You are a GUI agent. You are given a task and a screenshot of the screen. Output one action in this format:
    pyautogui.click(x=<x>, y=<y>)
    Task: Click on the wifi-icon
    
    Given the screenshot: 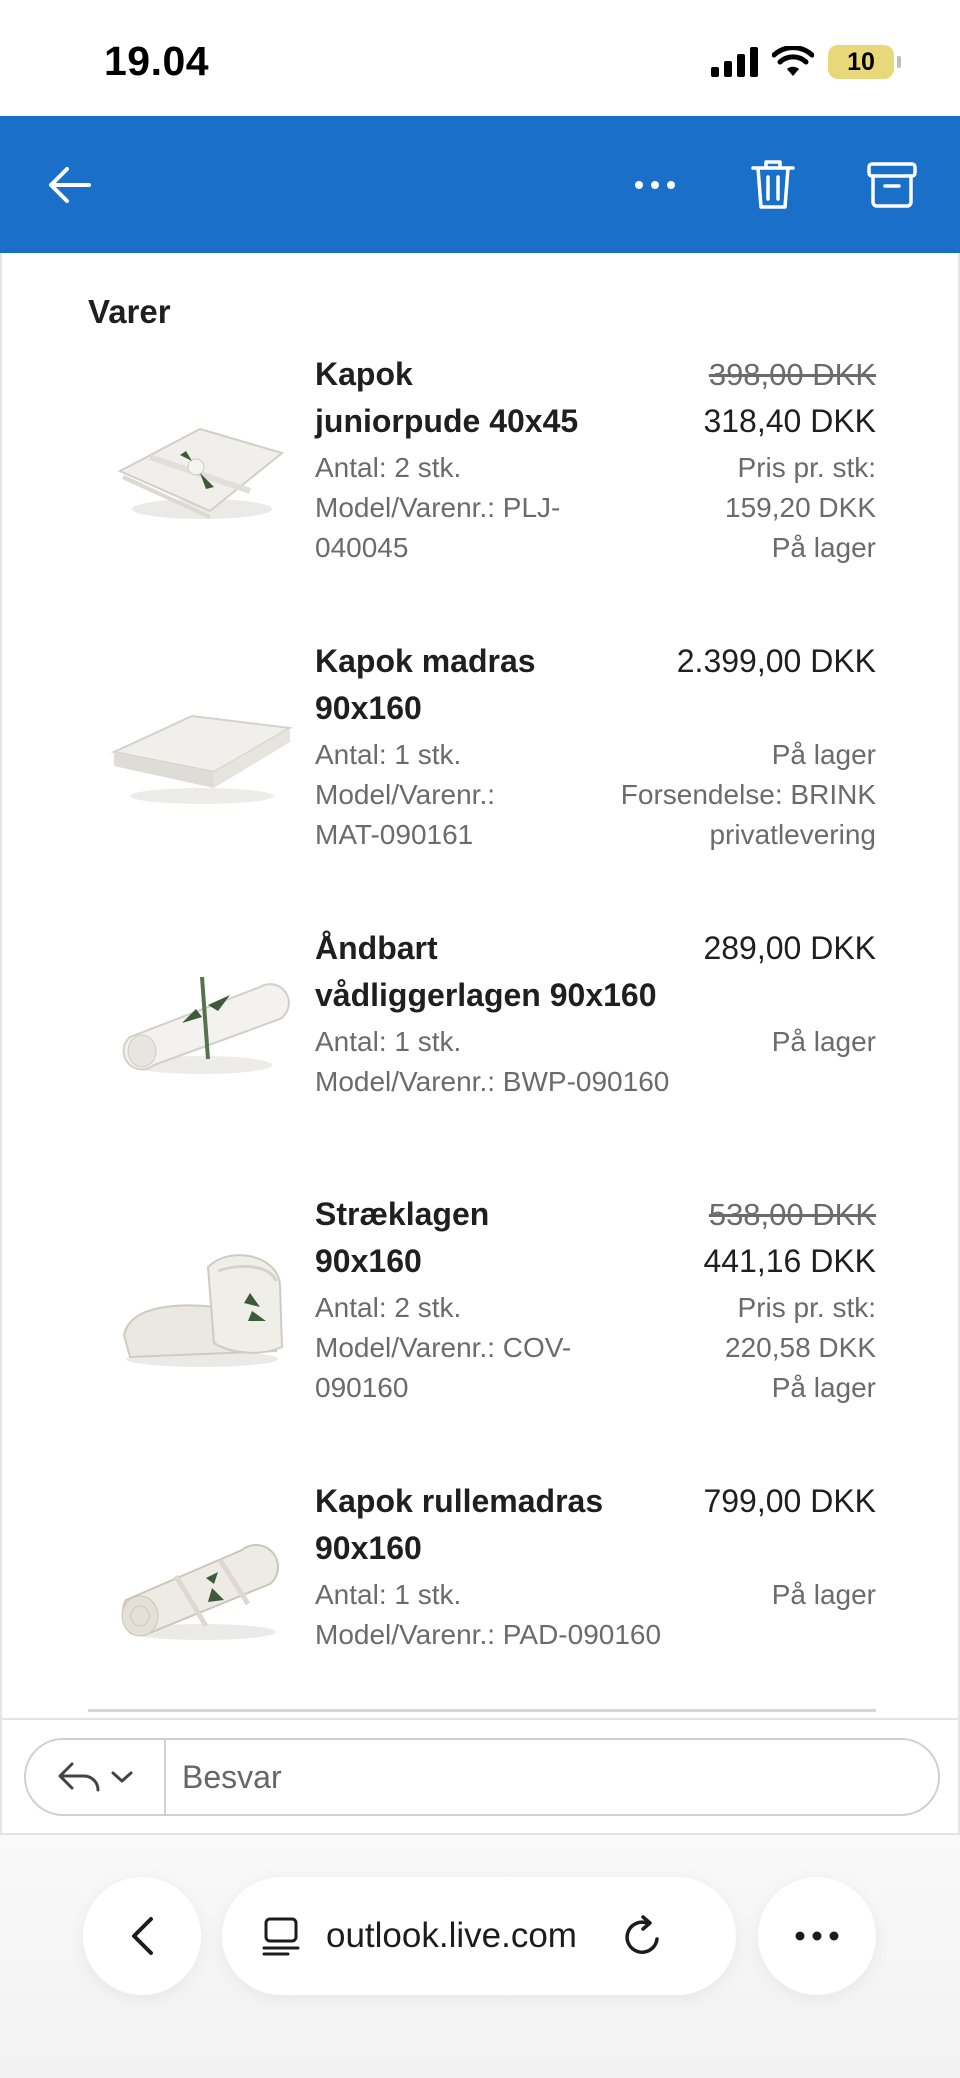 What is the action you would take?
    pyautogui.click(x=793, y=61)
    